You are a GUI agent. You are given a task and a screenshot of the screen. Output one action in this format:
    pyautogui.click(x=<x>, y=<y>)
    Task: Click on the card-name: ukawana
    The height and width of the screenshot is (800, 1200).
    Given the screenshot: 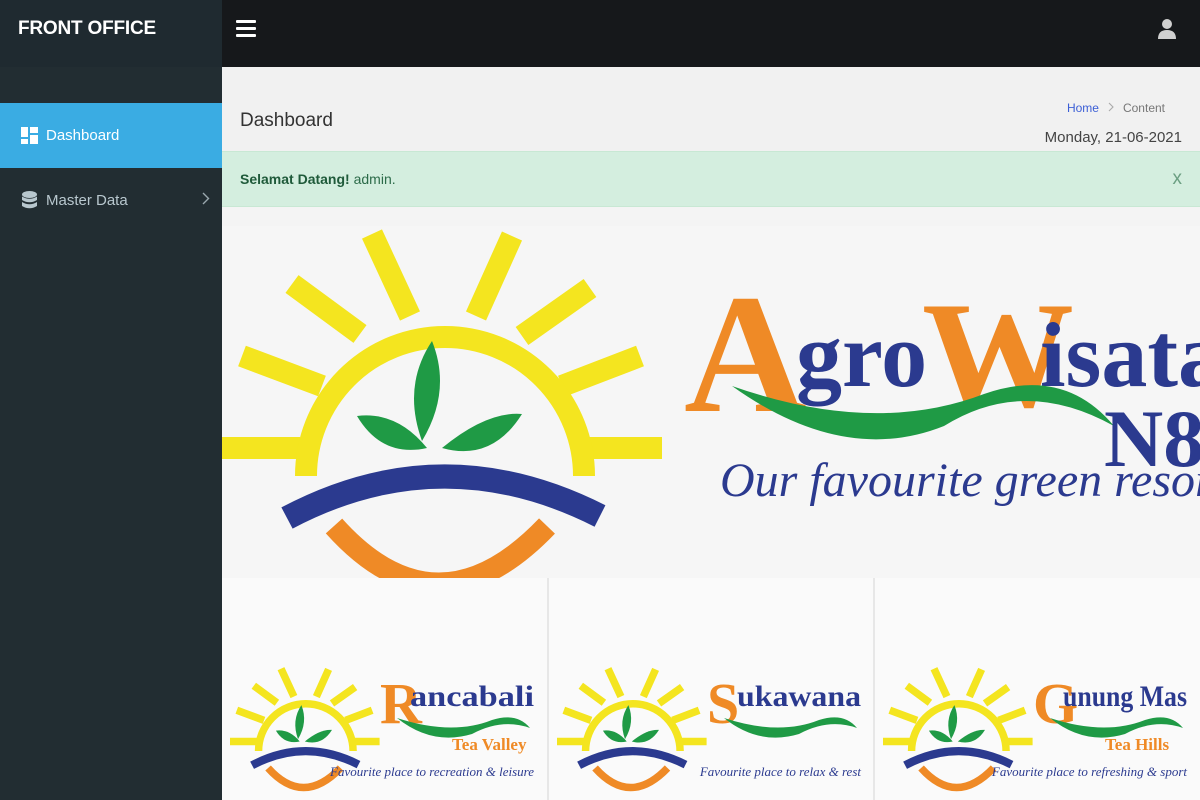 What is the action you would take?
    pyautogui.click(x=799, y=696)
    